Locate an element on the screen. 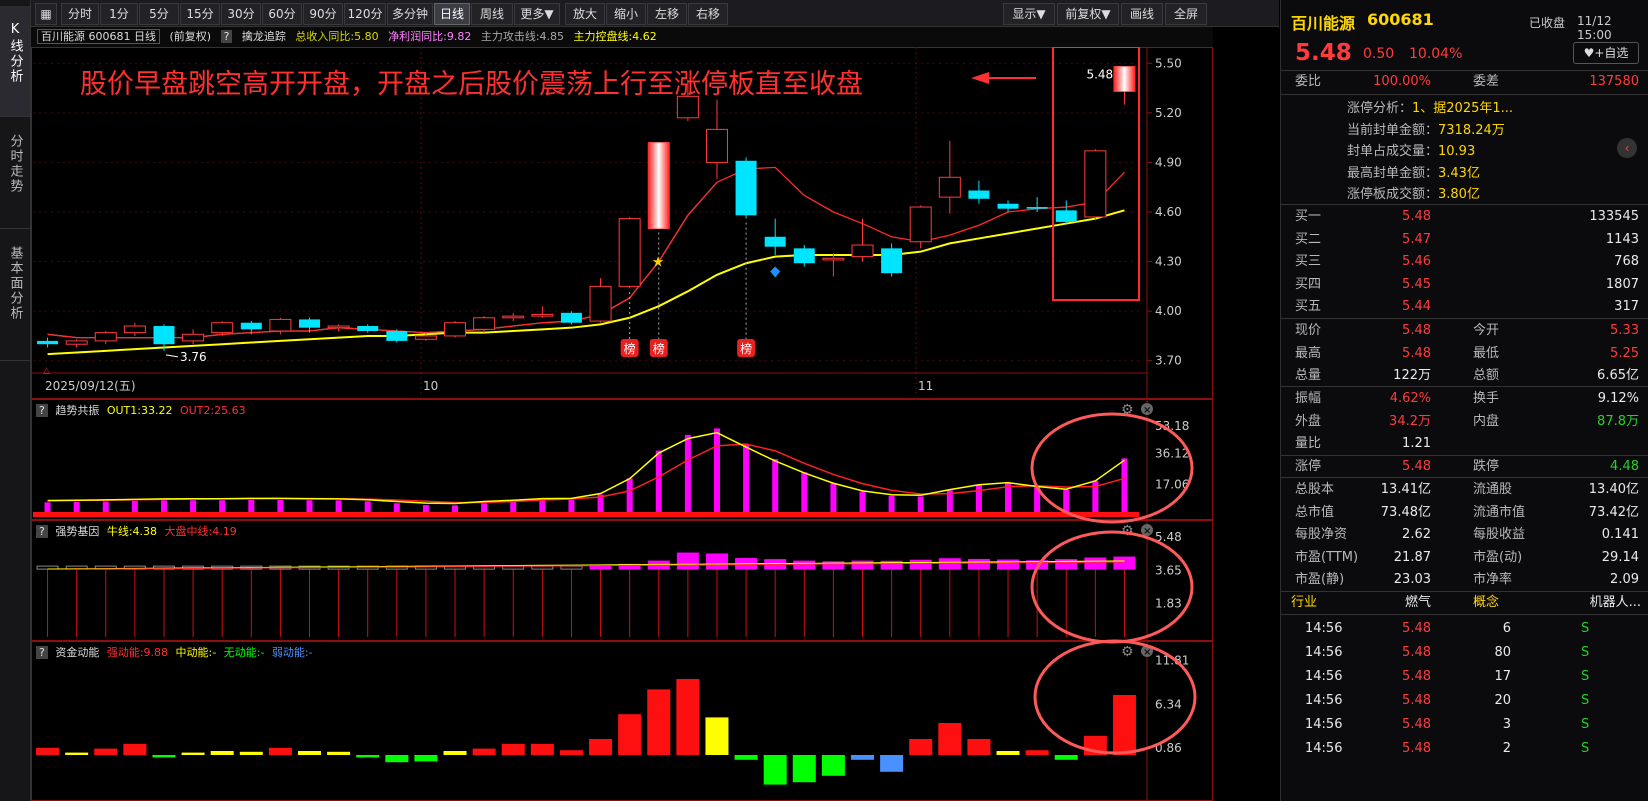 The height and width of the screenshot is (801, 1648). nav-tab-fundamental: 基本面分析 is located at coordinates (15, 295).